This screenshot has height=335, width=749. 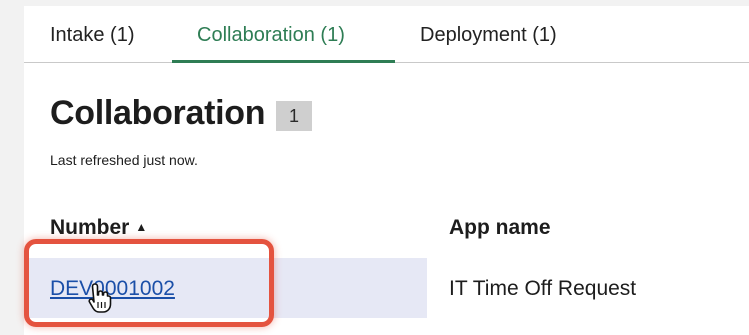 What do you see at coordinates (90, 227) in the screenshot?
I see `column-header-number-label: Number` at bounding box center [90, 227].